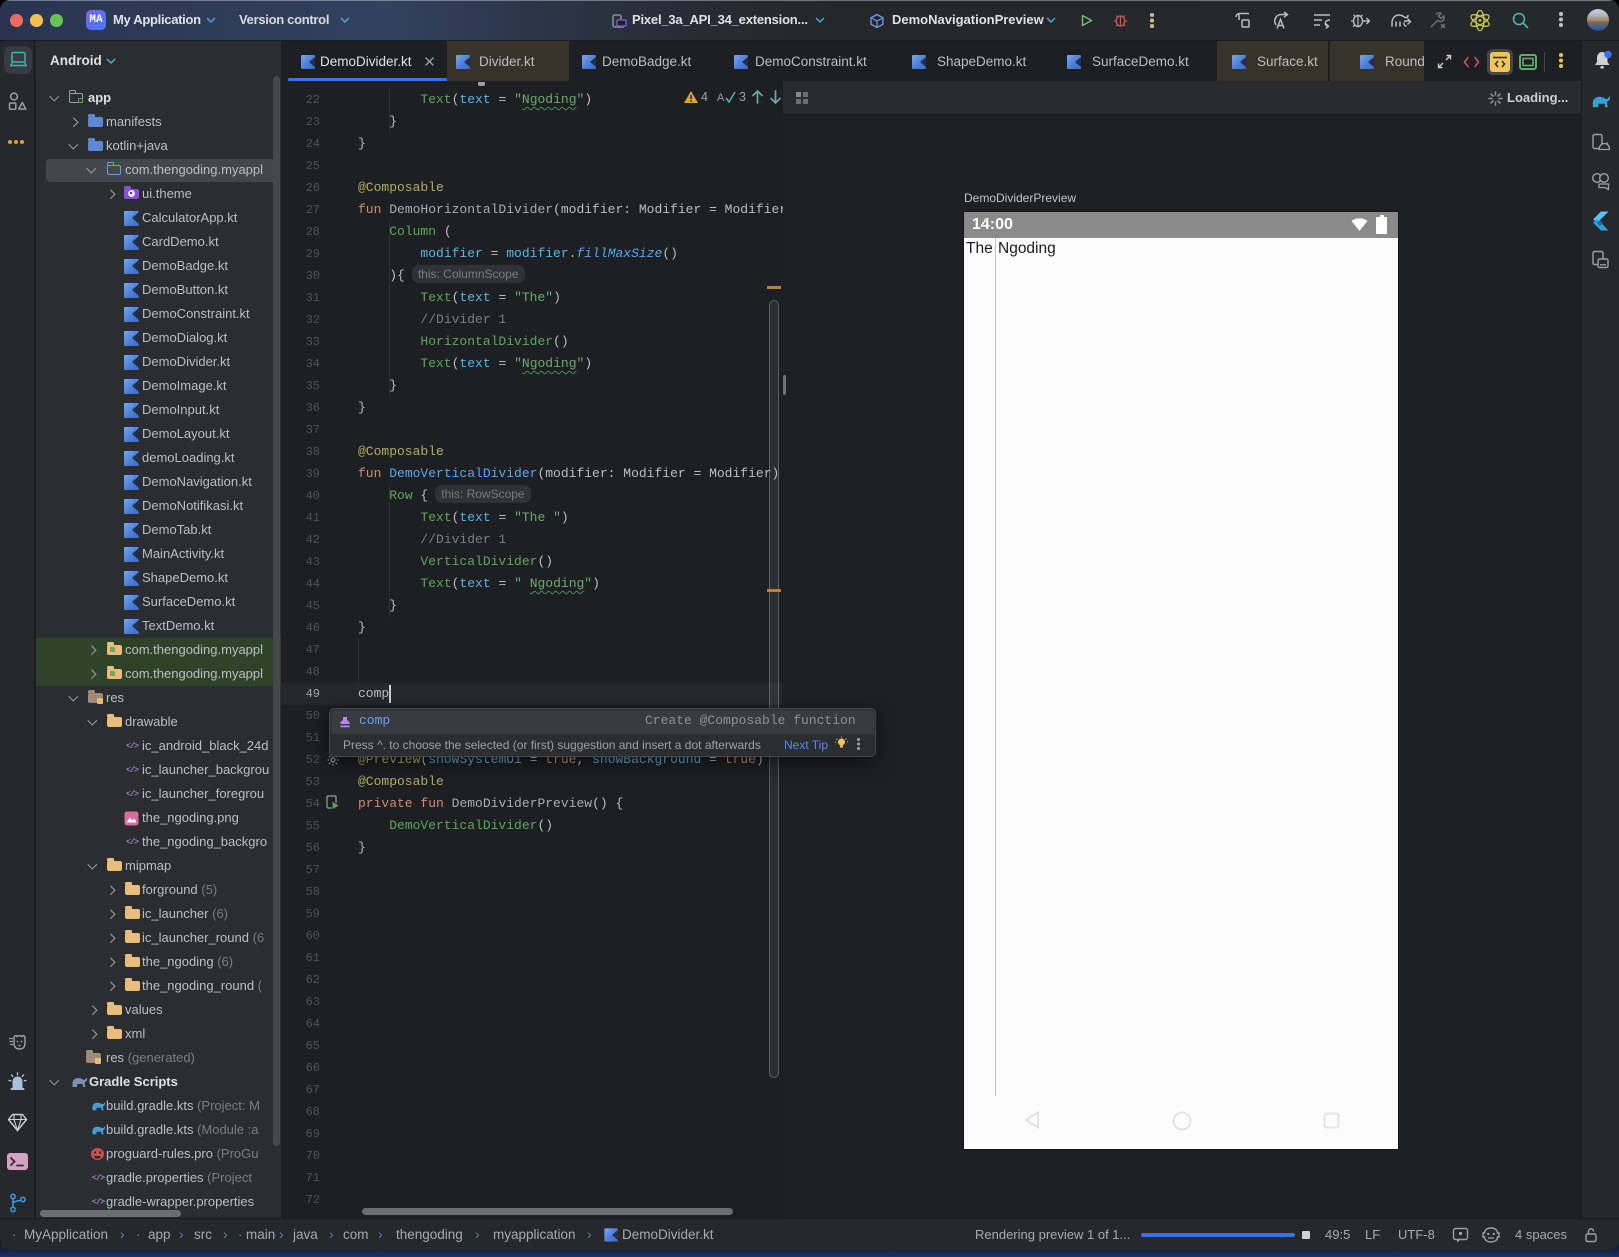 This screenshot has height=1257, width=1619. I want to click on svg-text: A, so click(721, 98).